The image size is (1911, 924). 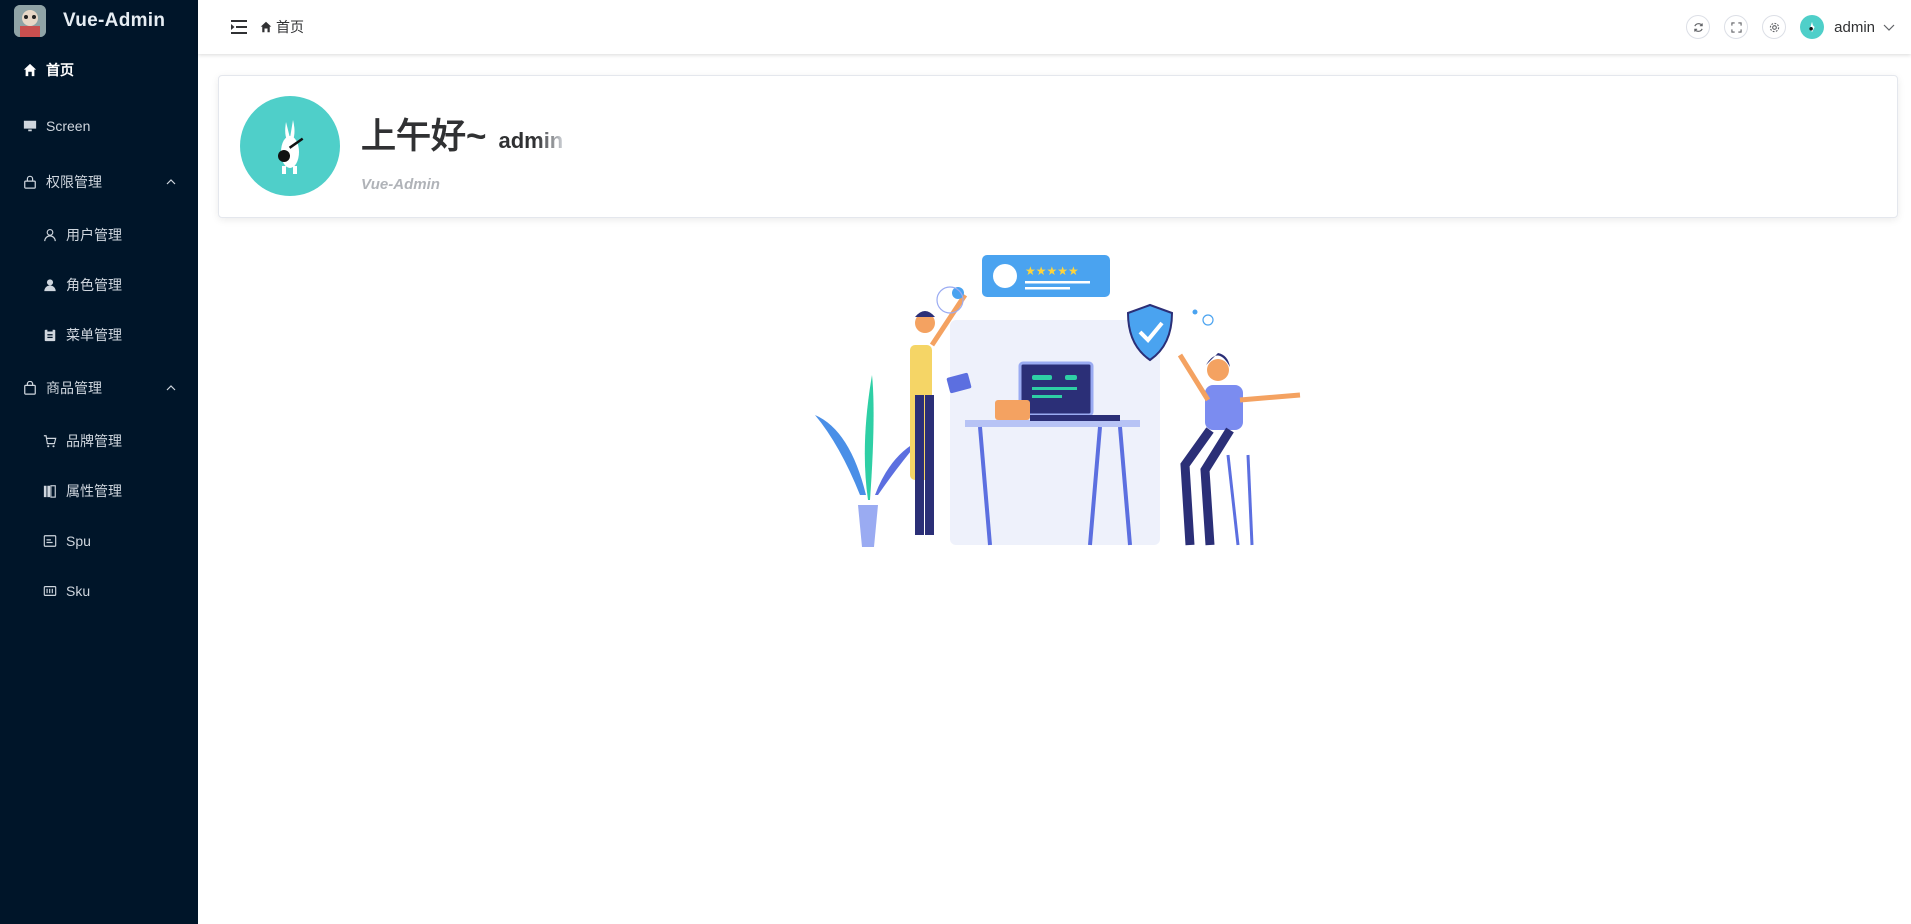 I want to click on clipboard-icon, so click(x=50, y=335).